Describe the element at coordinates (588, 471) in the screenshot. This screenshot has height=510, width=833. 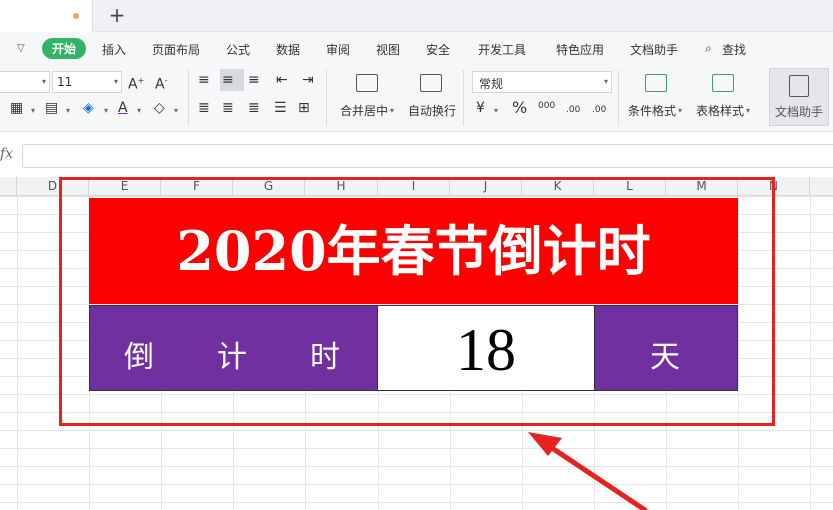
I see `annotation-arrow-icon` at that location.